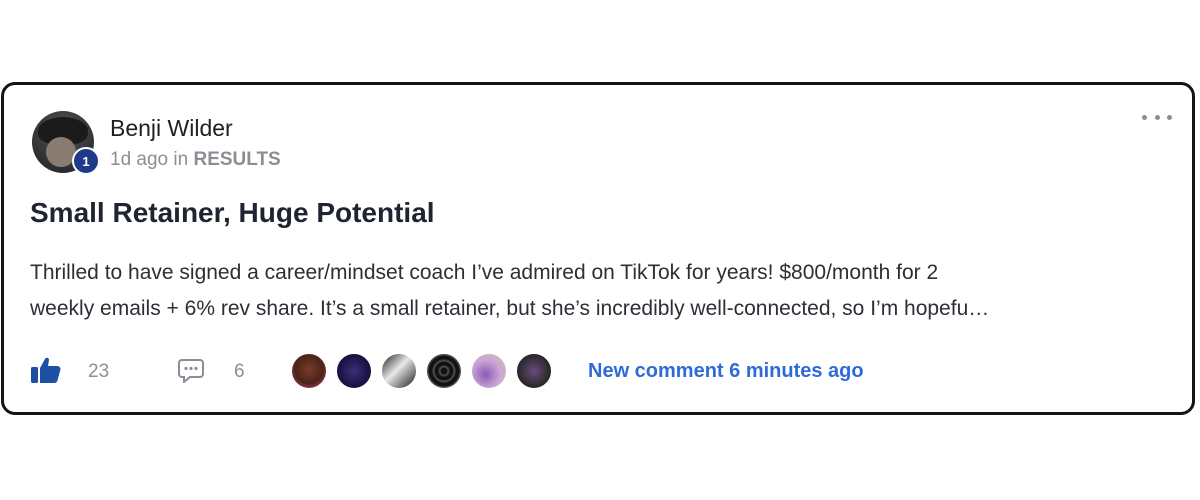 The width and height of the screenshot is (1200, 500). Describe the element at coordinates (726, 371) in the screenshot. I see `new-comment-link: New comment 6 minutes ago` at that location.